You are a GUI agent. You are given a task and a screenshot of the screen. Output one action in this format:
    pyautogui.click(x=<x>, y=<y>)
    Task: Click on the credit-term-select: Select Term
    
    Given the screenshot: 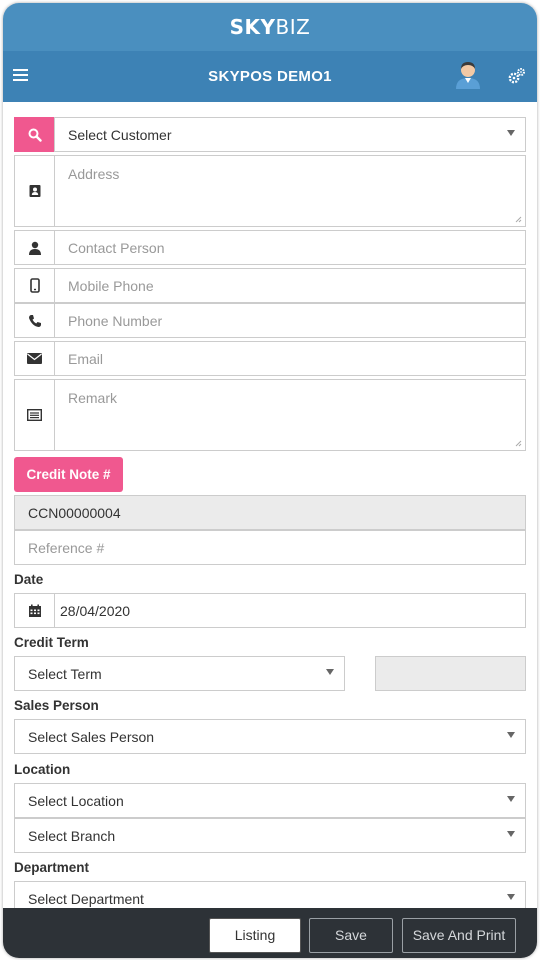 What is the action you would take?
    pyautogui.click(x=179, y=673)
    